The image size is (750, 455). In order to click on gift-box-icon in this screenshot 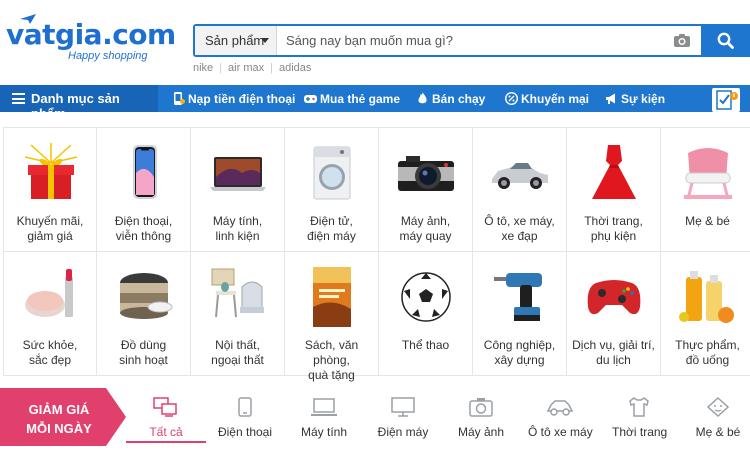, I will do `click(51, 171)`.